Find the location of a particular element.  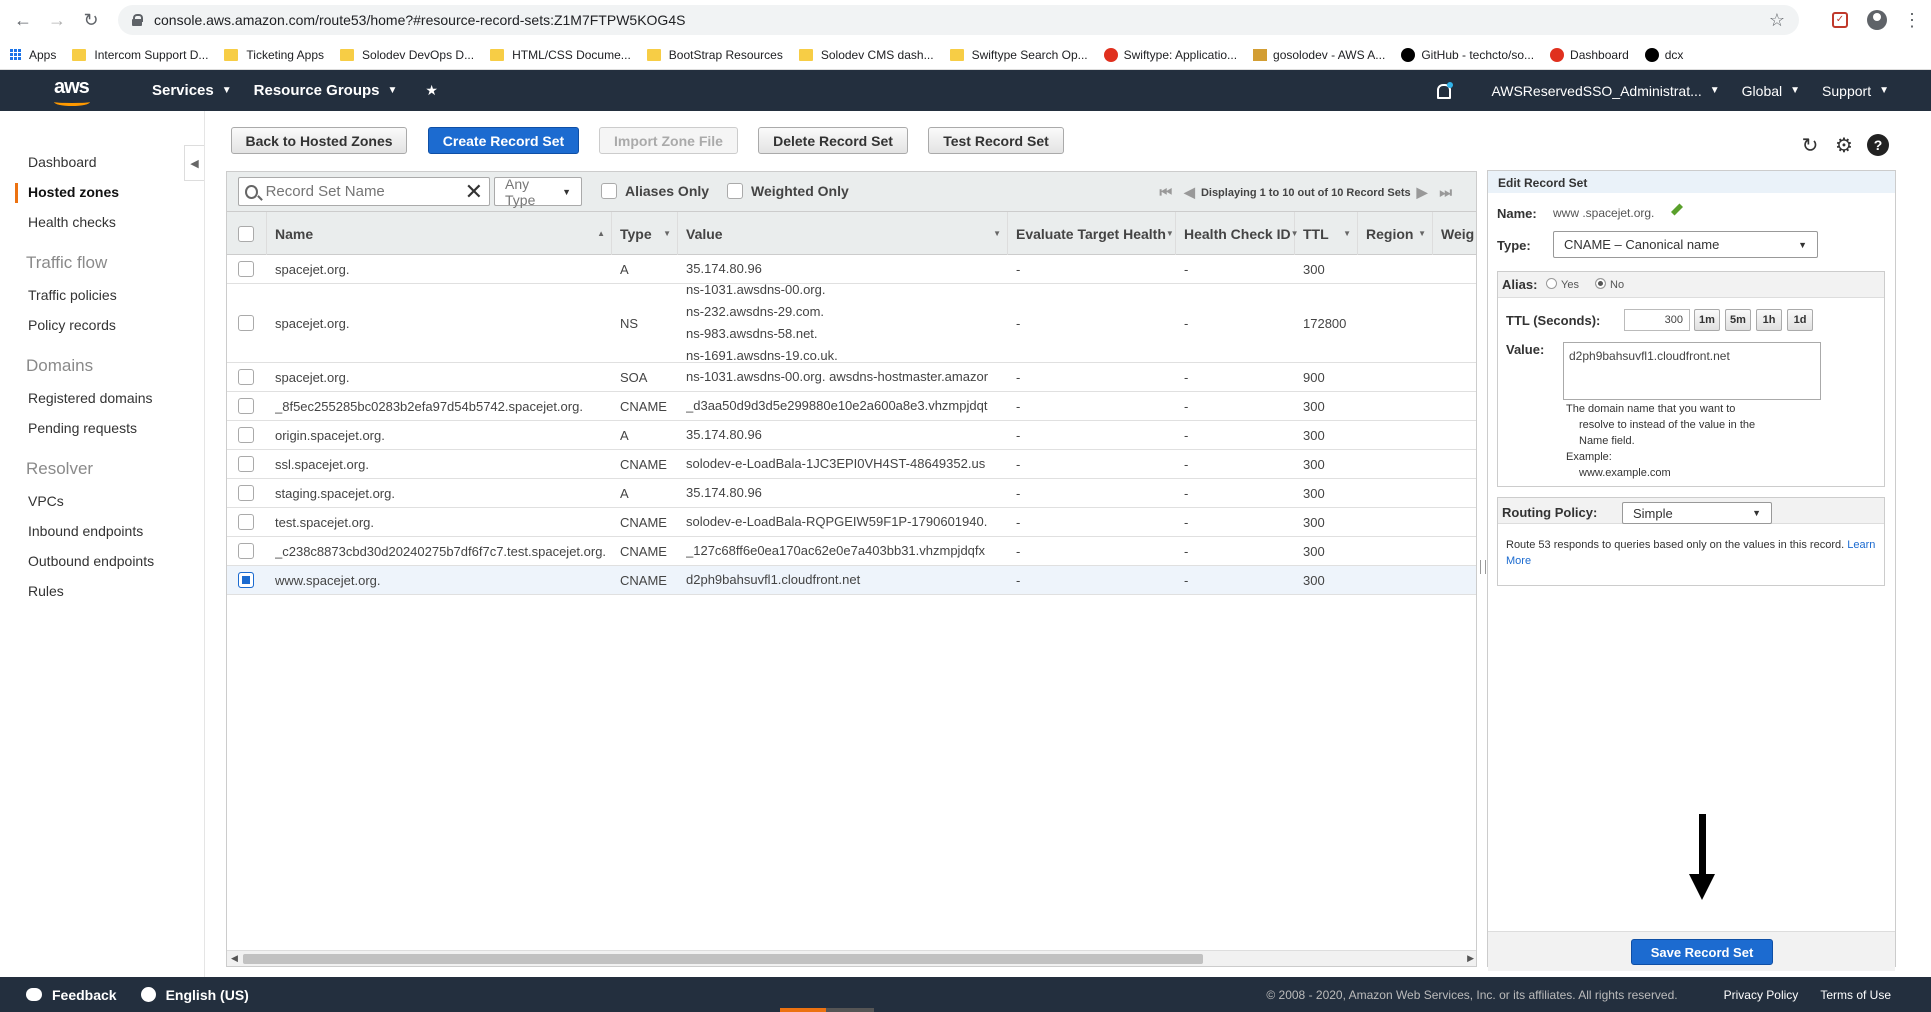

sidebar-item-dashboard: Dashboard is located at coordinates (62, 162).